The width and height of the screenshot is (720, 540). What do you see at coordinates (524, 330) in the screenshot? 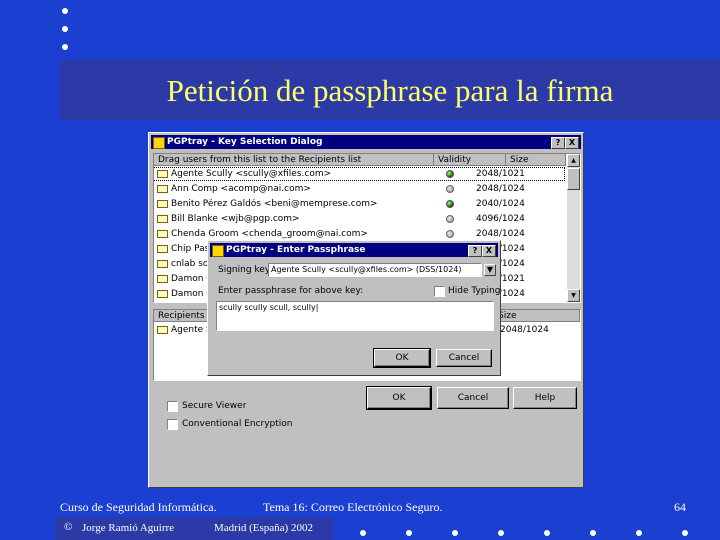
I see `recipient-size: 2048/1024` at bounding box center [524, 330].